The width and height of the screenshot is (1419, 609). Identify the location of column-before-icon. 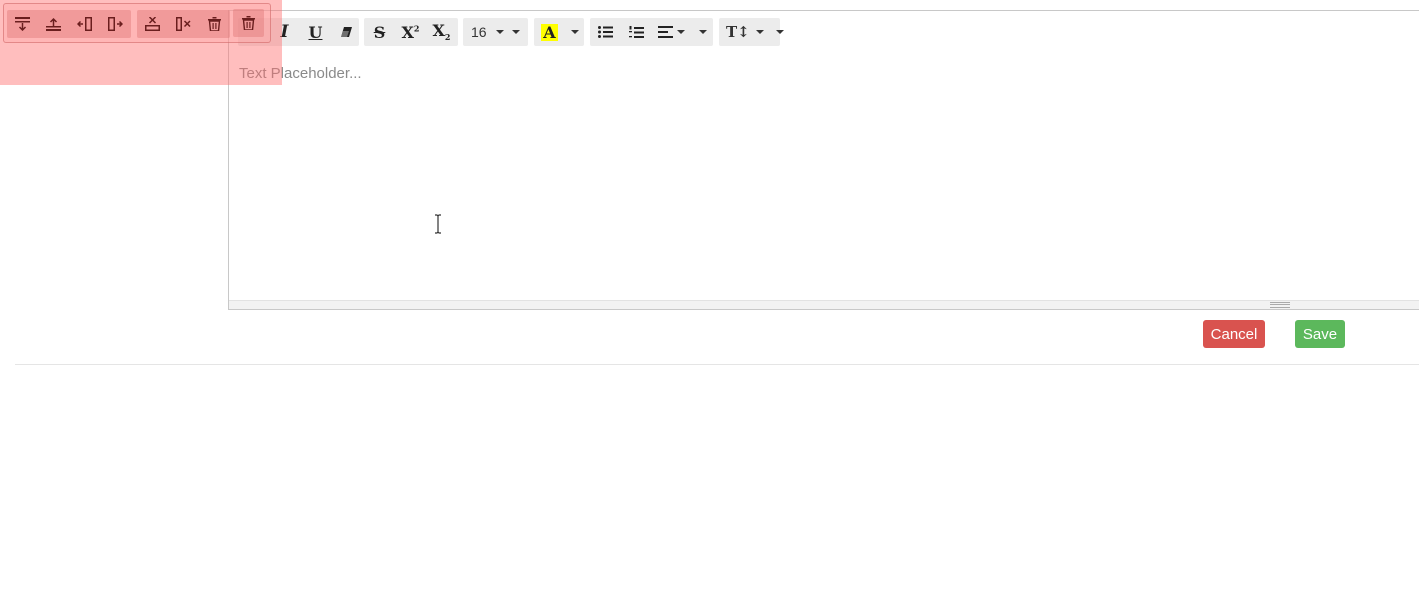
(84, 24).